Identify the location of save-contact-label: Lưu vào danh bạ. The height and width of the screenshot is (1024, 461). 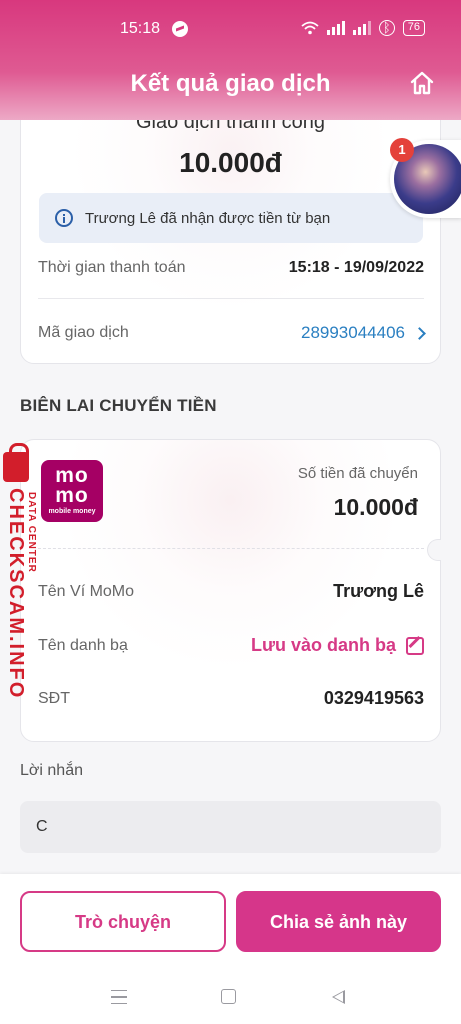
(323, 645).